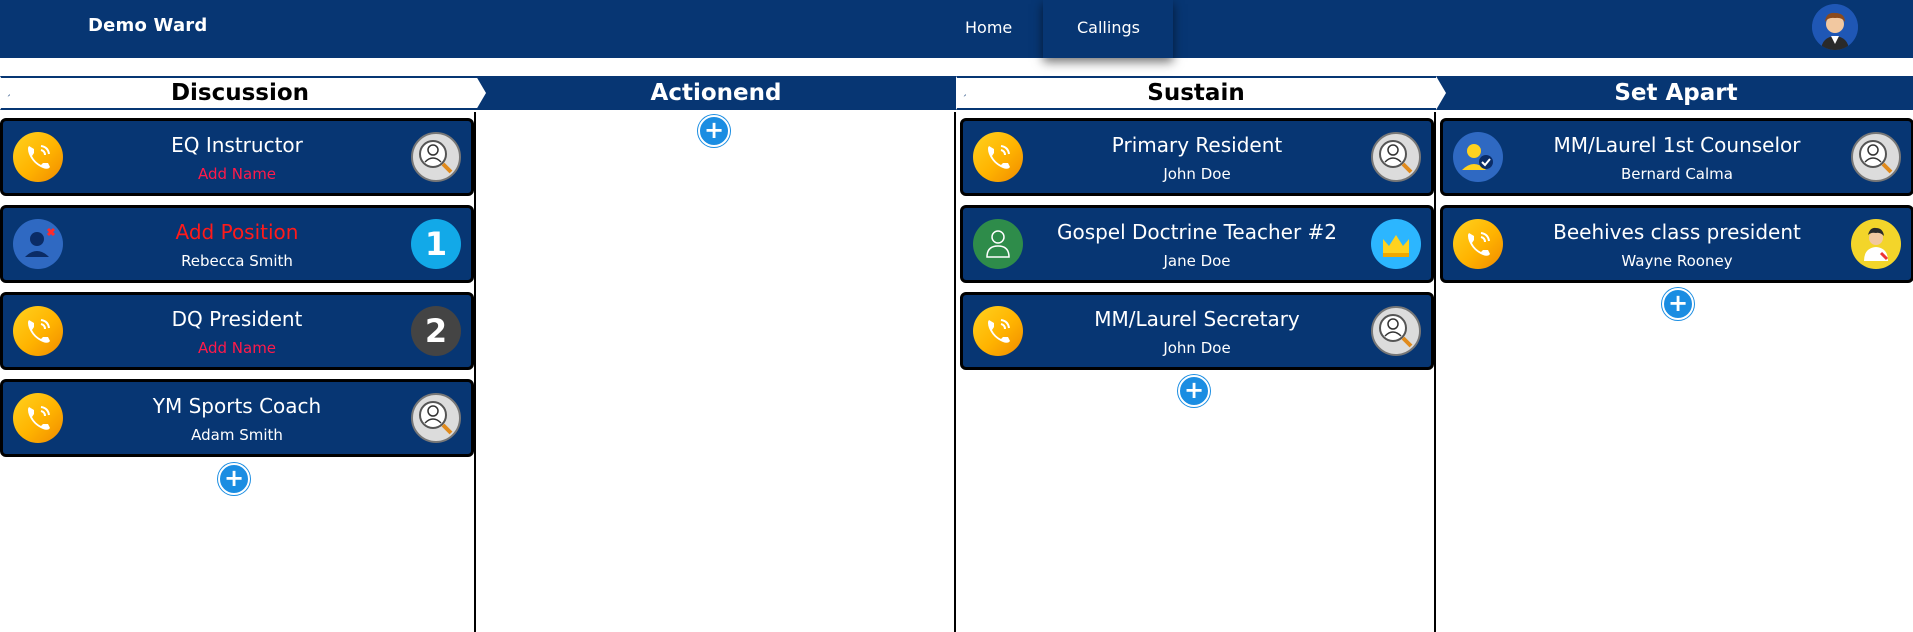  I want to click on position-title: EQ Instructor, so click(237, 145).